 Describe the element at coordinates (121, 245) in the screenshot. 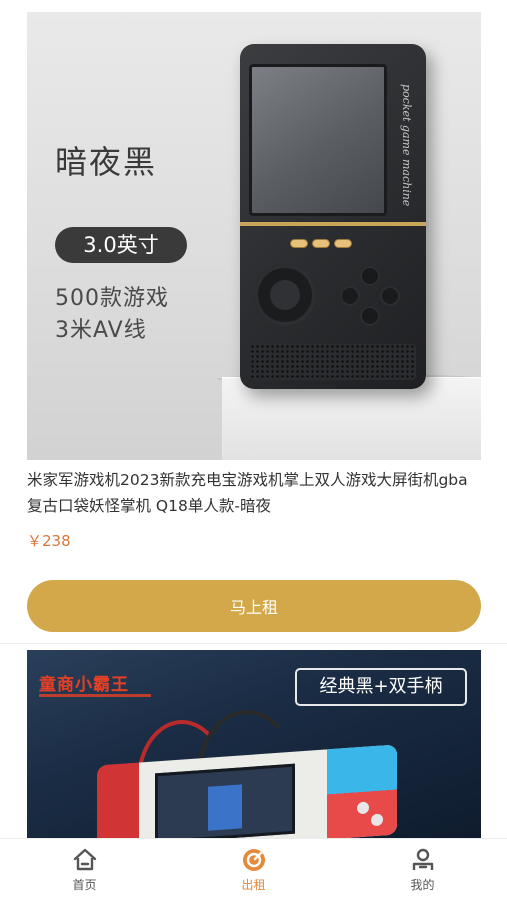

I see `image-size-badge: 3.0英寸` at that location.